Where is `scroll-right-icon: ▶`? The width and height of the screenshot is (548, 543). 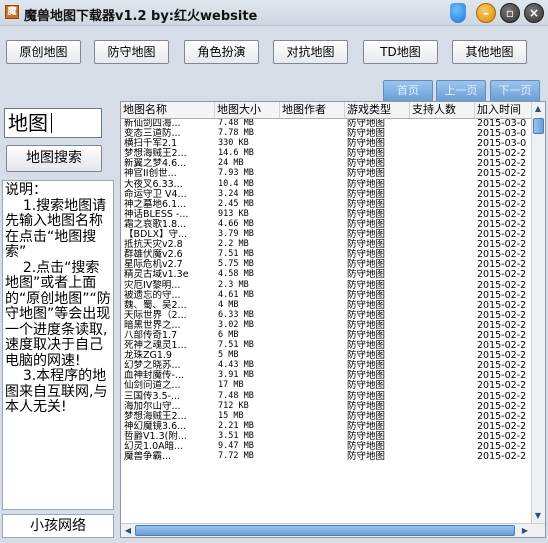 scroll-right-icon: ▶ is located at coordinates (525, 531).